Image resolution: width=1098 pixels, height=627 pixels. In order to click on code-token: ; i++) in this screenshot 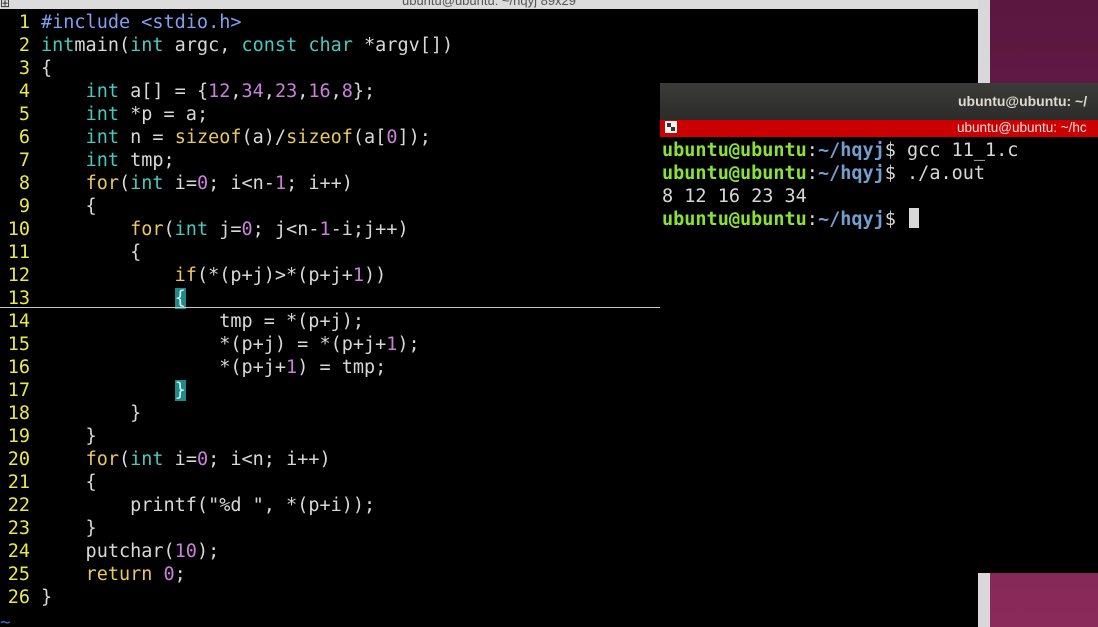, I will do `click(319, 183)`.